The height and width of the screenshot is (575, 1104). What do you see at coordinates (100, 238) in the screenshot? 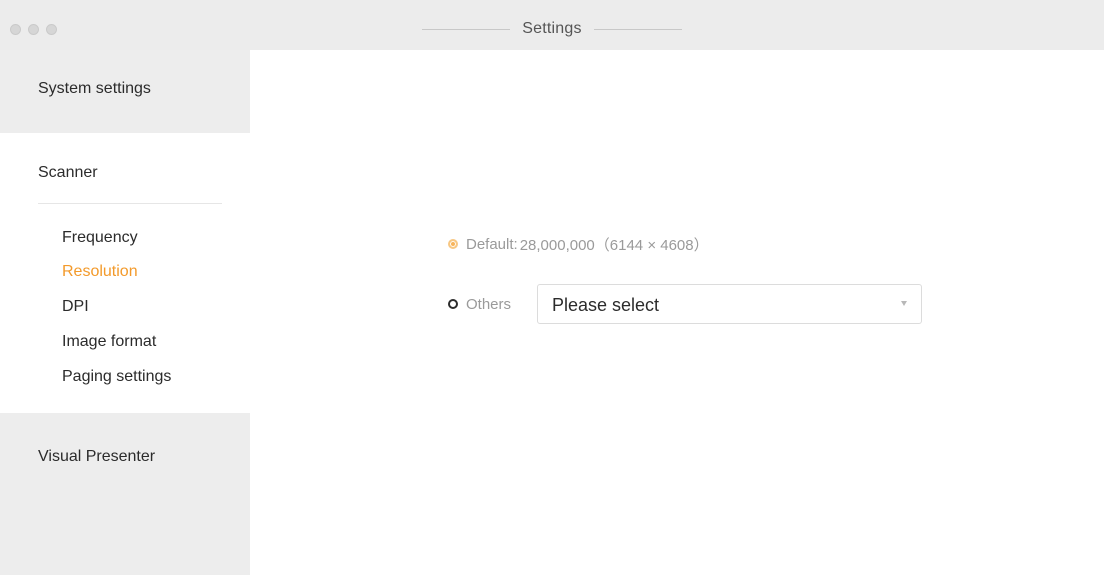
I see `sidebar-item-frequency: Frequency` at bounding box center [100, 238].